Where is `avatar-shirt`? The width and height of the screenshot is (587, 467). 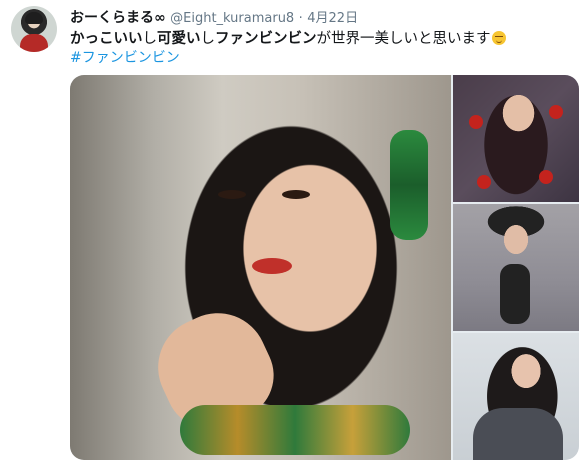
avatar-shirt is located at coordinates (34, 43).